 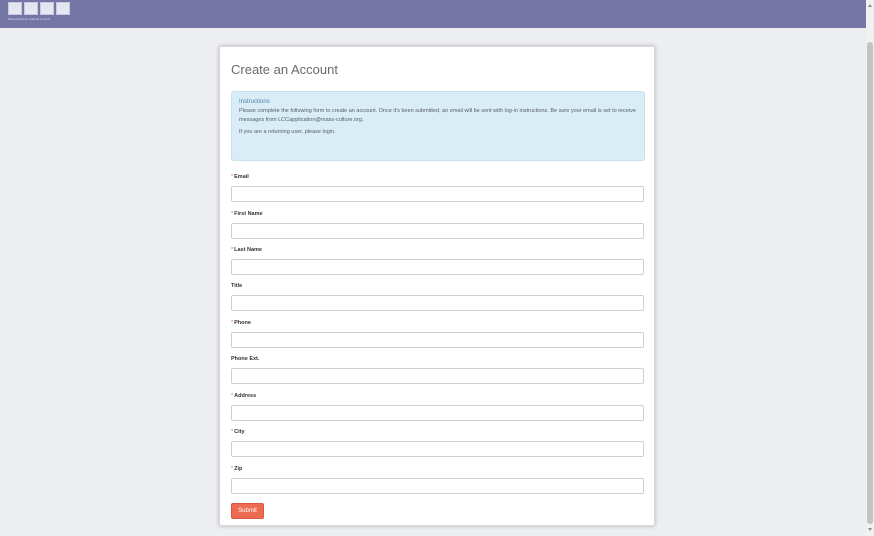 I want to click on first-name-field, so click(x=437, y=231).